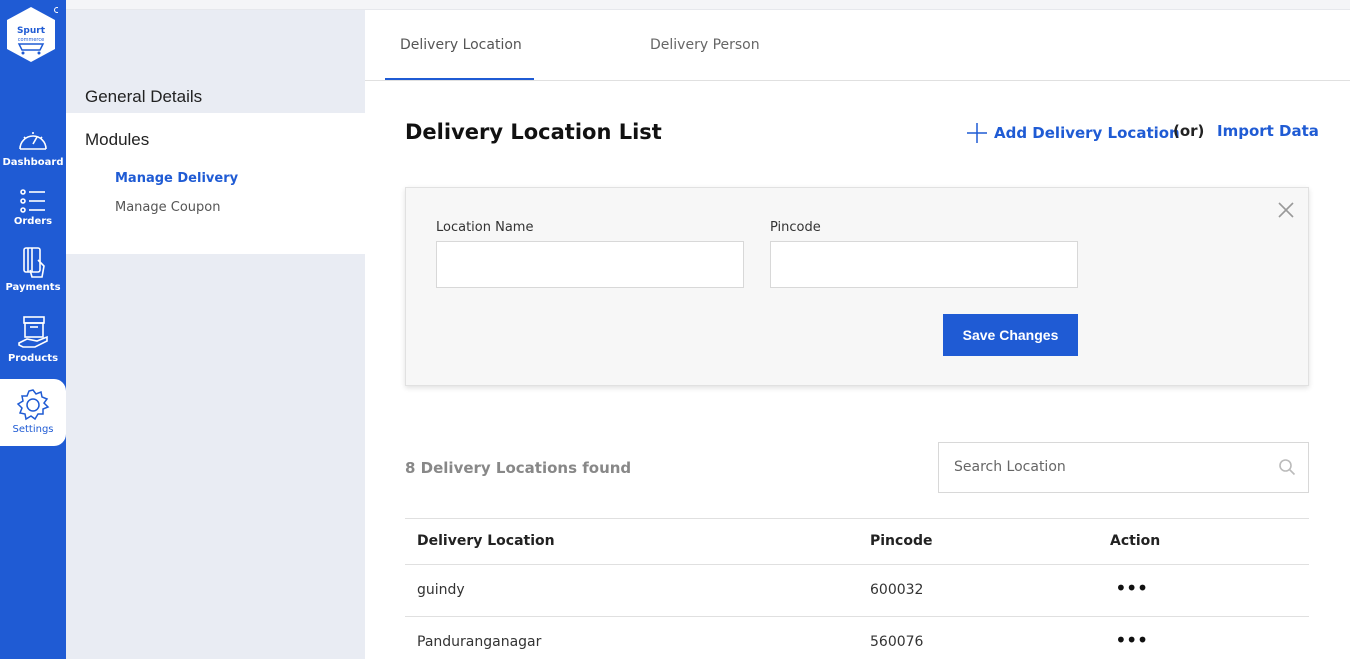 This screenshot has width=1350, height=659. What do you see at coordinates (590, 264) in the screenshot?
I see `location-name-input` at bounding box center [590, 264].